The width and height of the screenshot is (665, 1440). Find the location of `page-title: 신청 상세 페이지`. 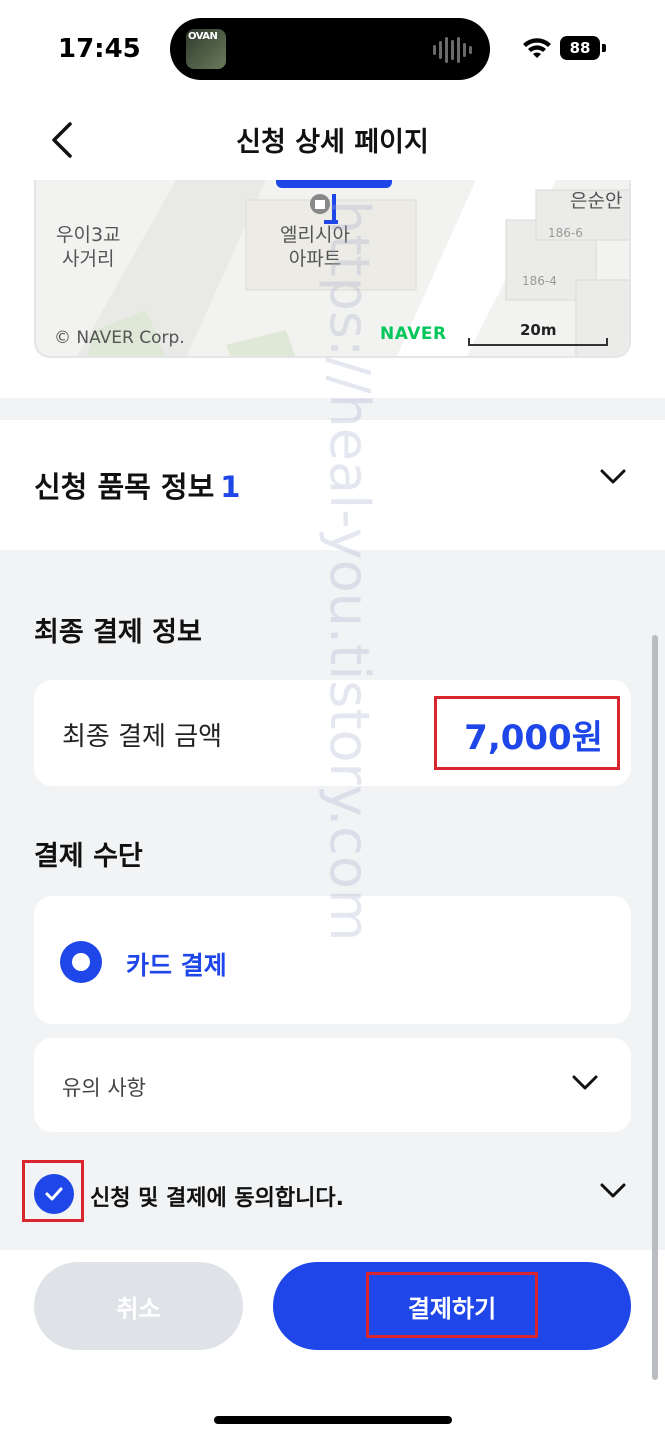

page-title: 신청 상세 페이지 is located at coordinates (332, 142).